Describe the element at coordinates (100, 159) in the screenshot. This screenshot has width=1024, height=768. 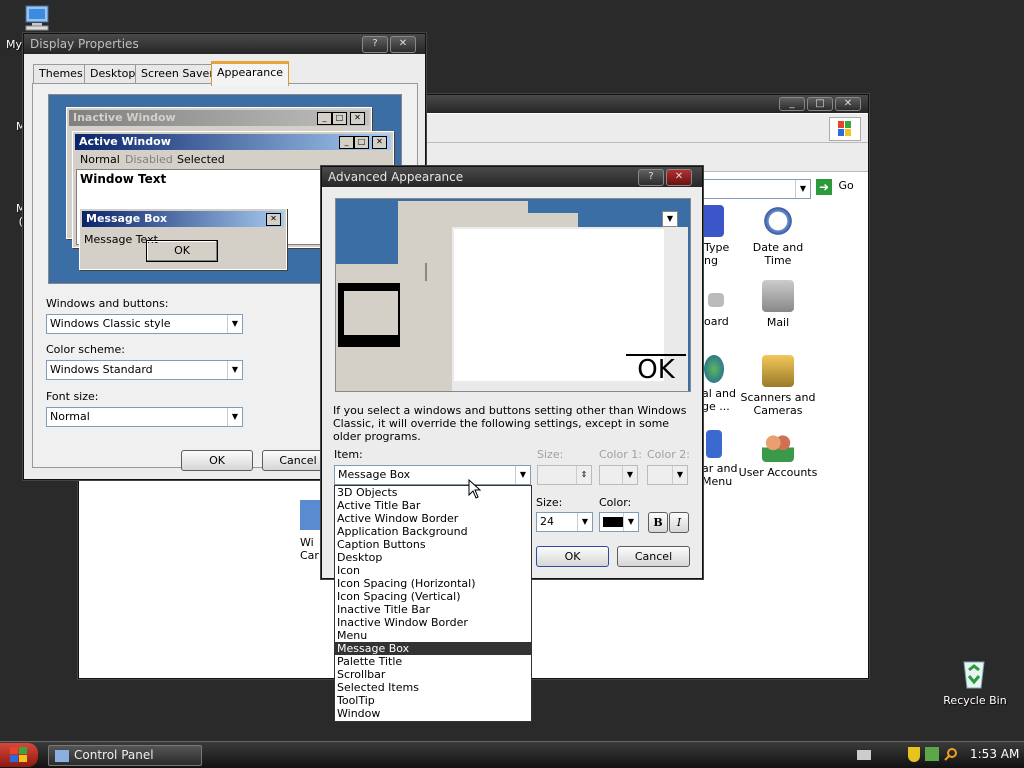
I see `preview-menu-normal: Normal` at that location.